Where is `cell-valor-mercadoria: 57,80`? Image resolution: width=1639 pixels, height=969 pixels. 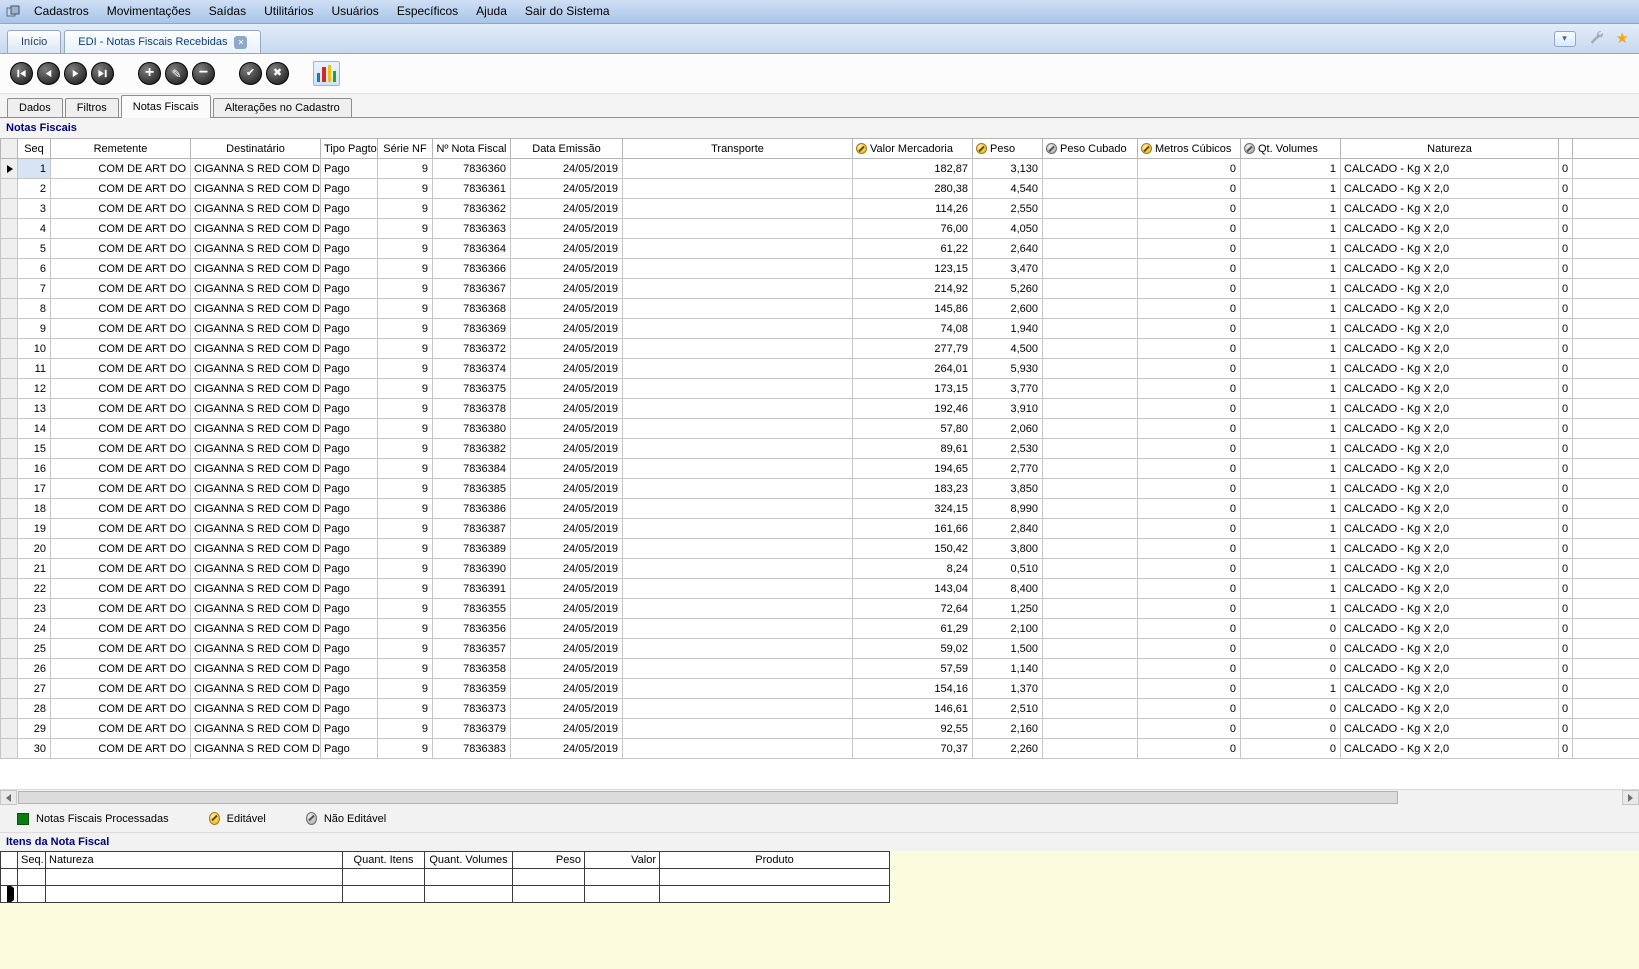
cell-valor-mercadoria: 57,80 is located at coordinates (912, 428).